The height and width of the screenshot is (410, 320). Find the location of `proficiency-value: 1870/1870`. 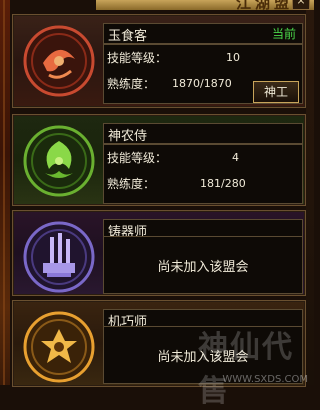

proficiency-value: 1870/1870 is located at coordinates (202, 83).